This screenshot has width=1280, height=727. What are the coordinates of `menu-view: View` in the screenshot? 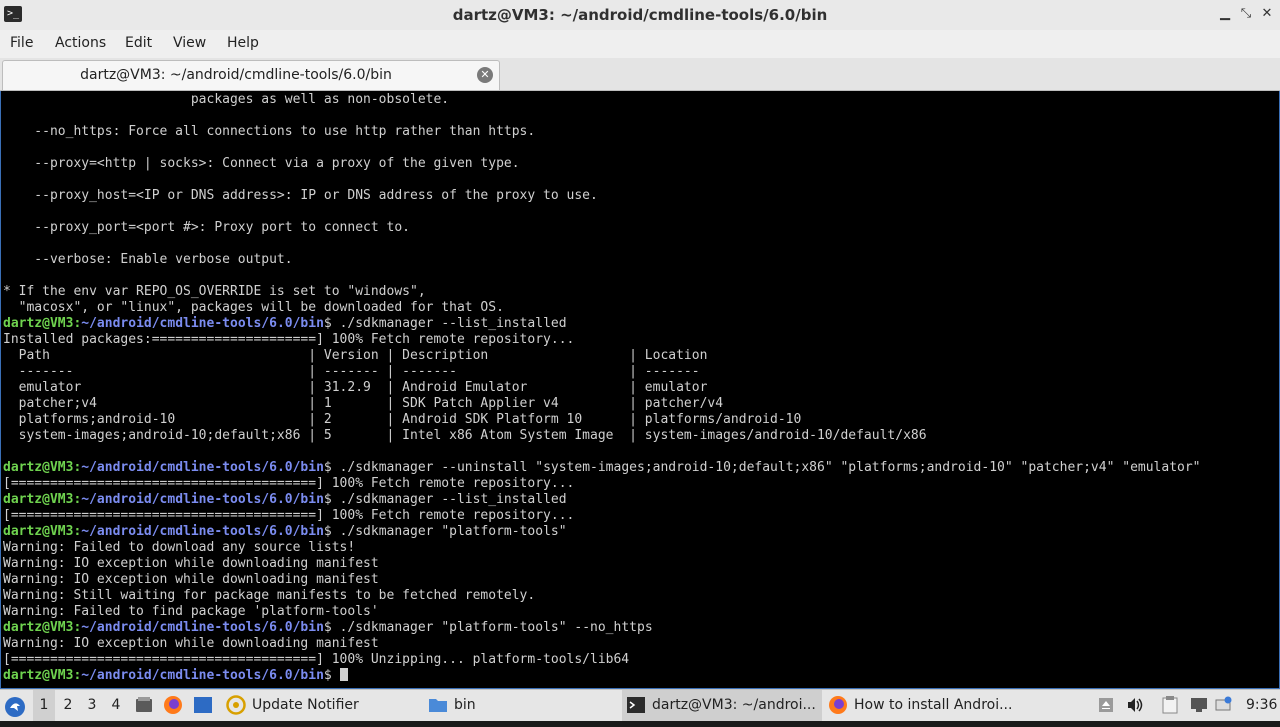 It's located at (189, 43).